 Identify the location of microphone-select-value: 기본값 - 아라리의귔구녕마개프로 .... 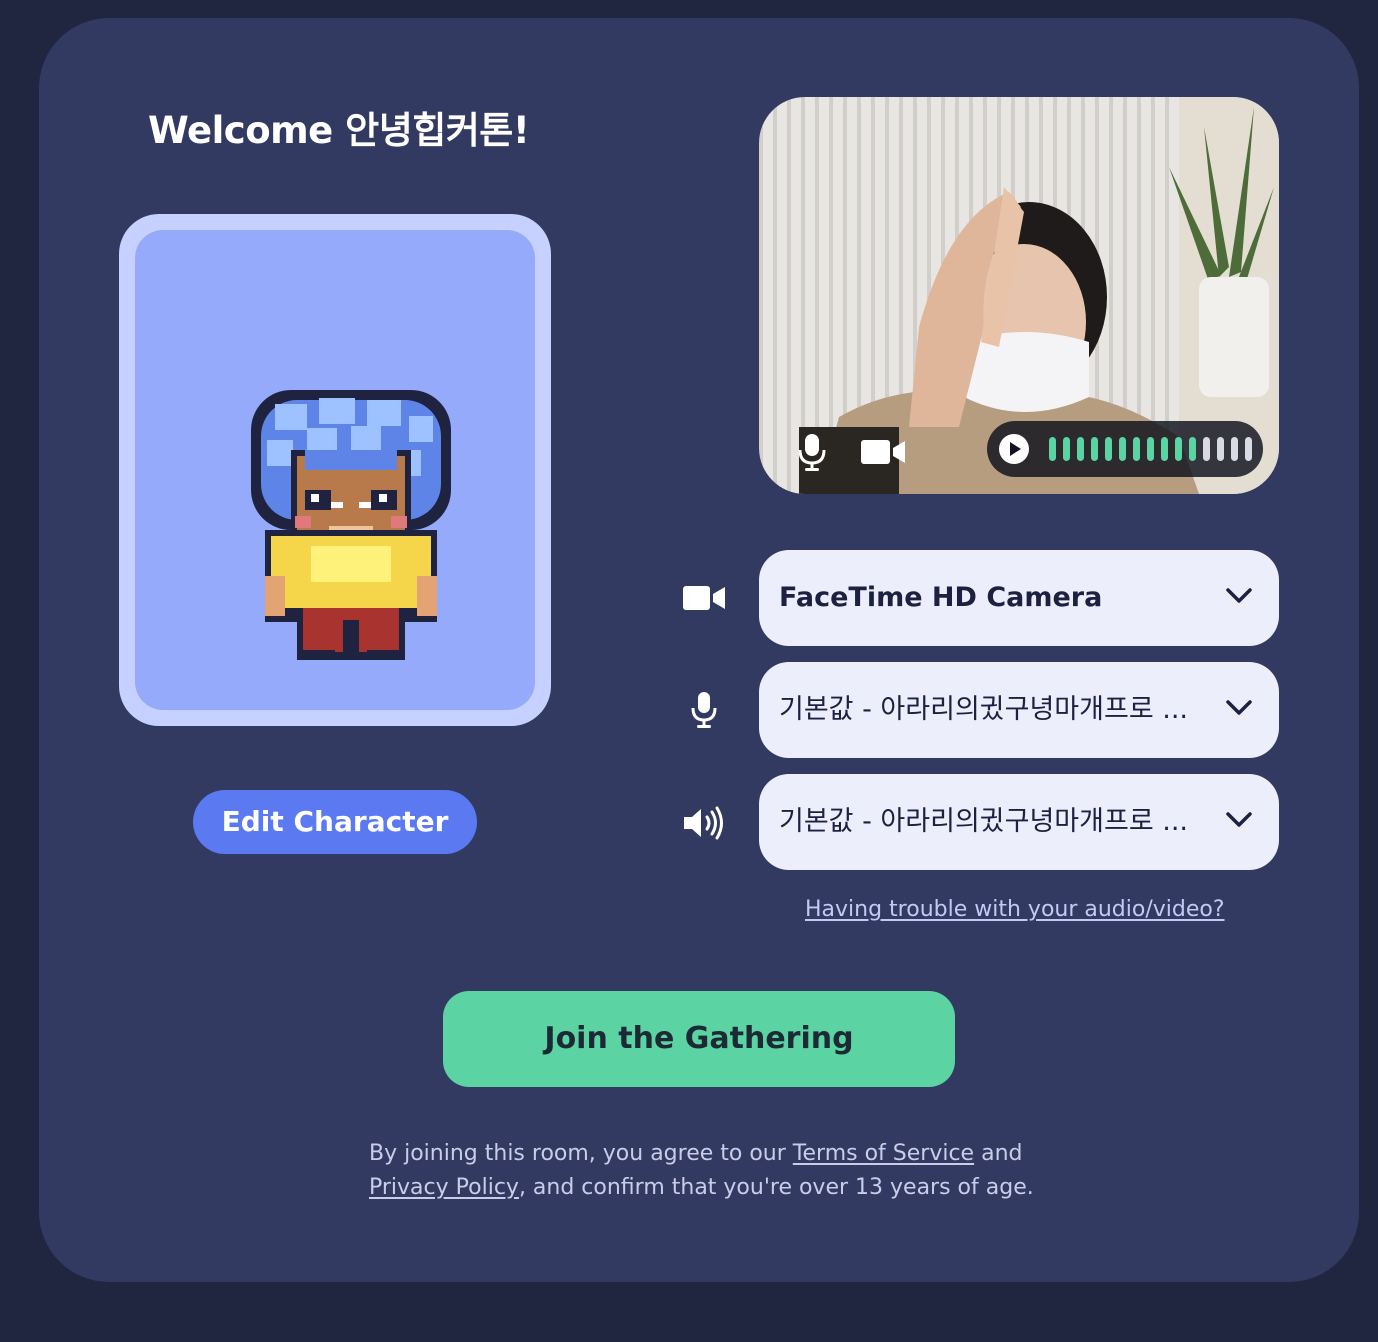
(983, 709).